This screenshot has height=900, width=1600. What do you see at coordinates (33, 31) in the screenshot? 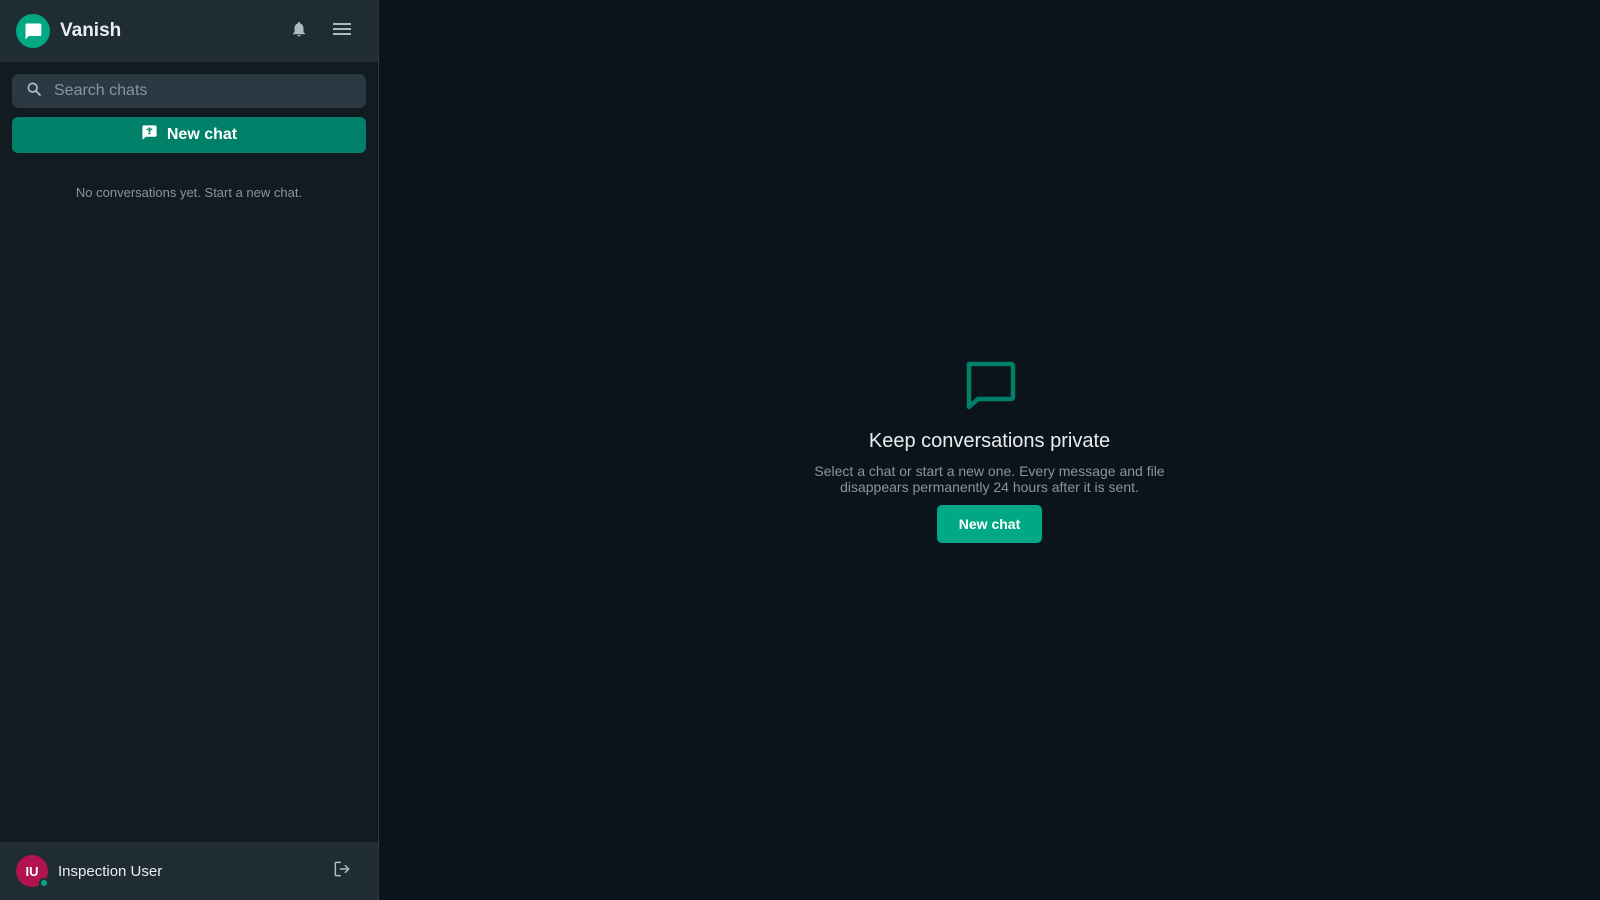
I see `chat-logo-icon` at bounding box center [33, 31].